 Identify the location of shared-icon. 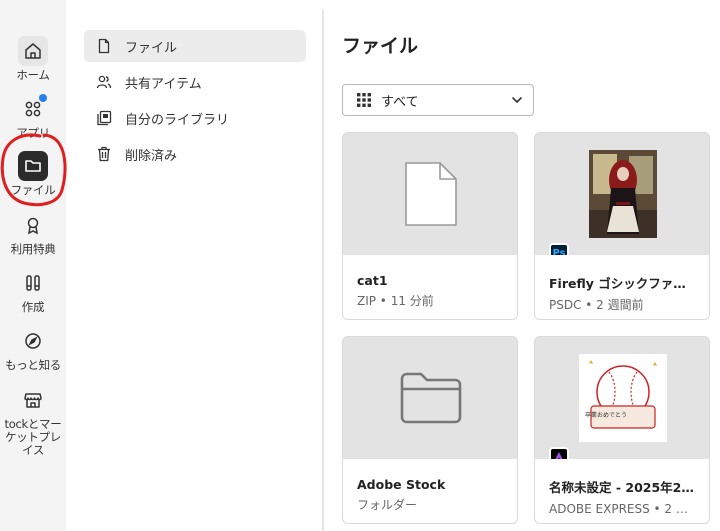
(104, 82).